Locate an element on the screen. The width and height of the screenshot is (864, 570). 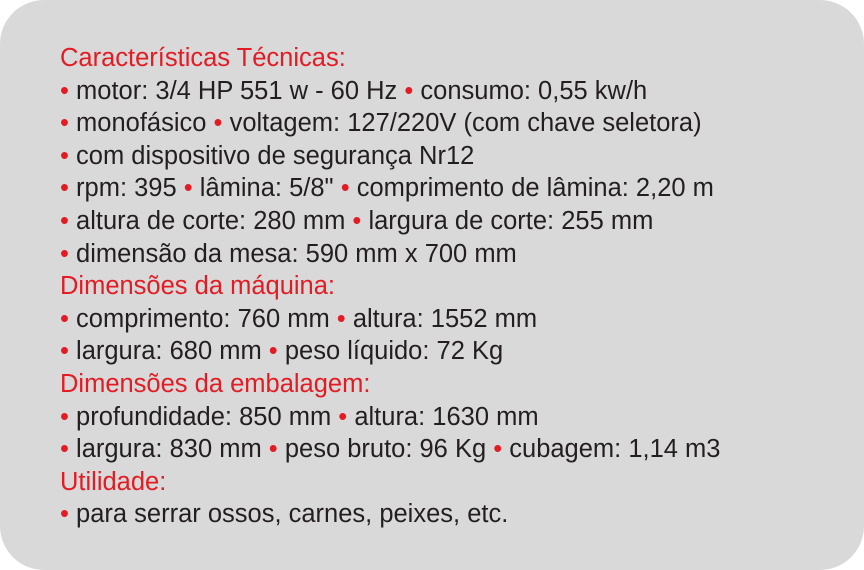
spec-item: largura: 680 mm is located at coordinates (169, 351).